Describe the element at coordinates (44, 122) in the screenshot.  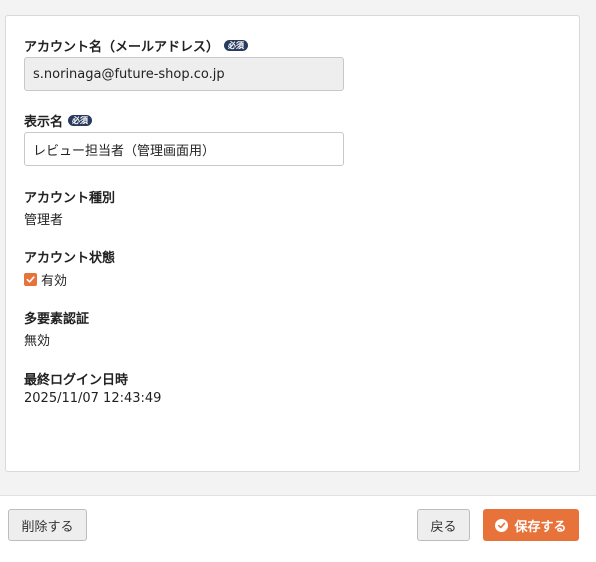
I see `display-name-label: 表示名` at that location.